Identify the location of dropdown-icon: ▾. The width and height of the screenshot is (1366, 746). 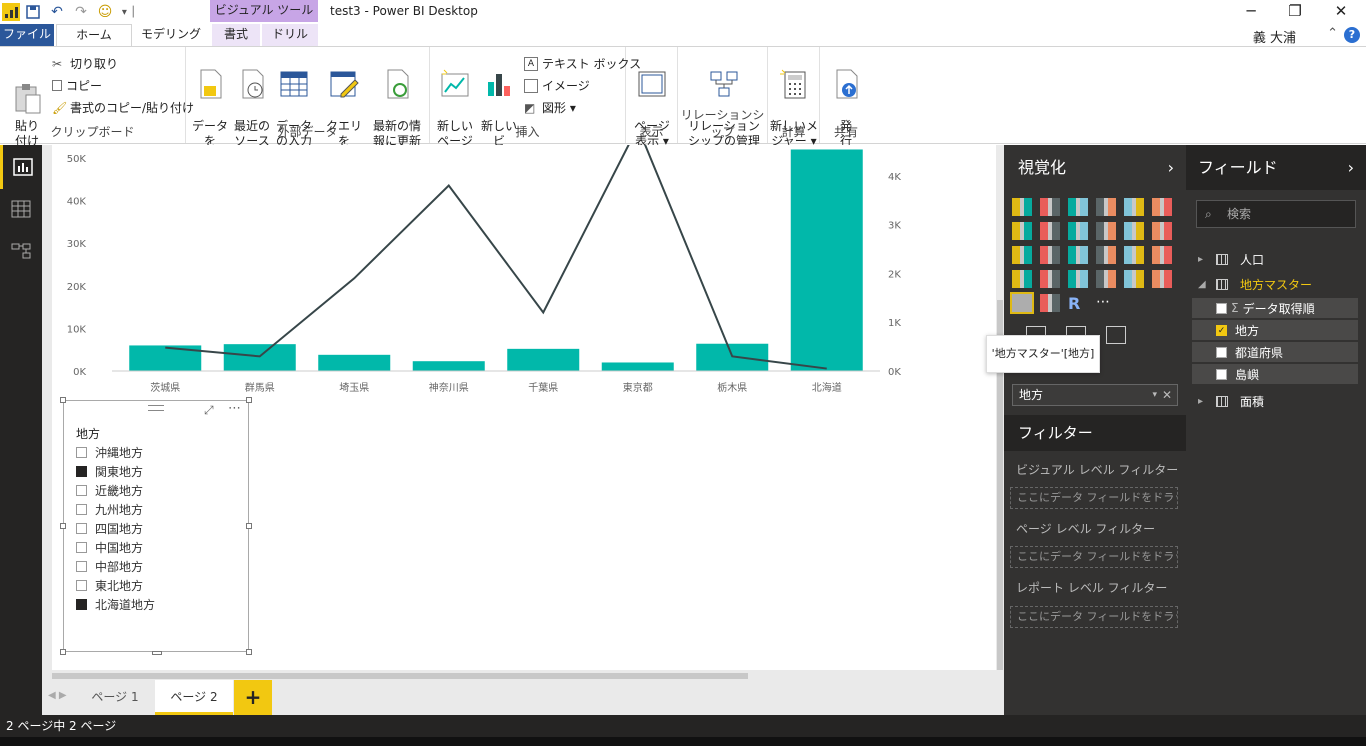
(1154, 395).